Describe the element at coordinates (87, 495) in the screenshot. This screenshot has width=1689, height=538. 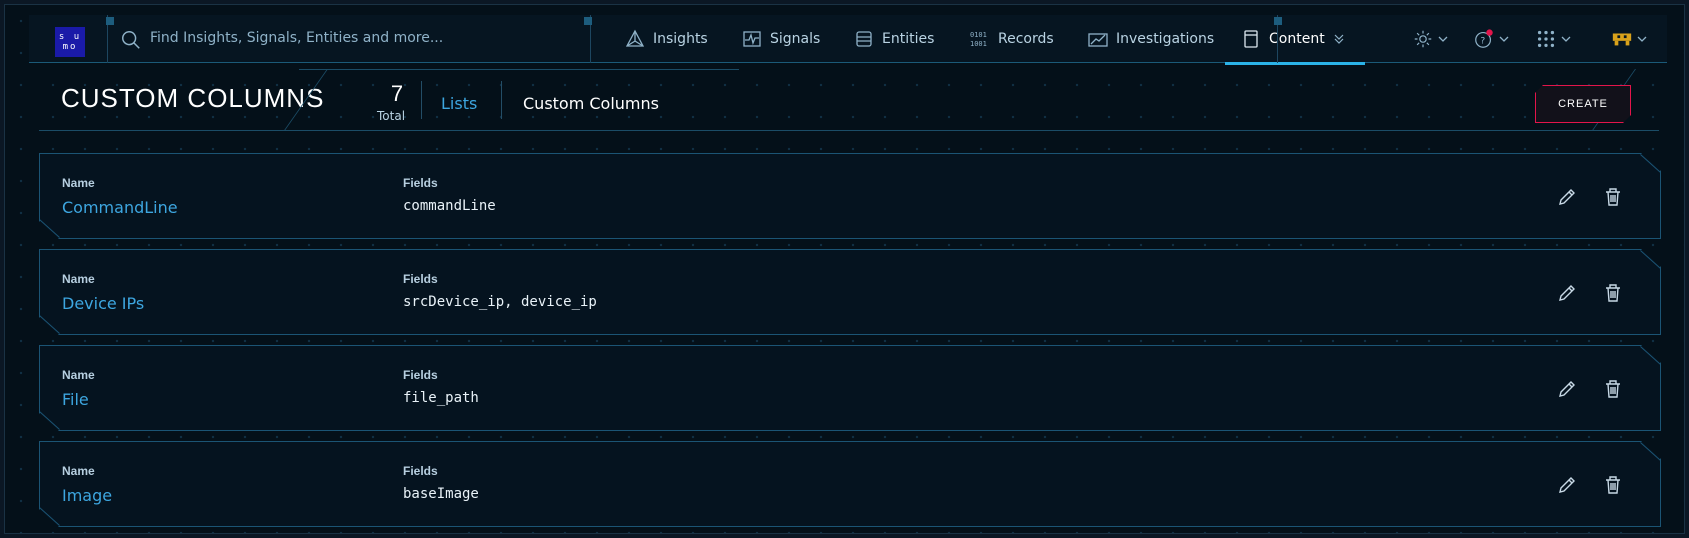
I see `column-name-link: Image` at that location.